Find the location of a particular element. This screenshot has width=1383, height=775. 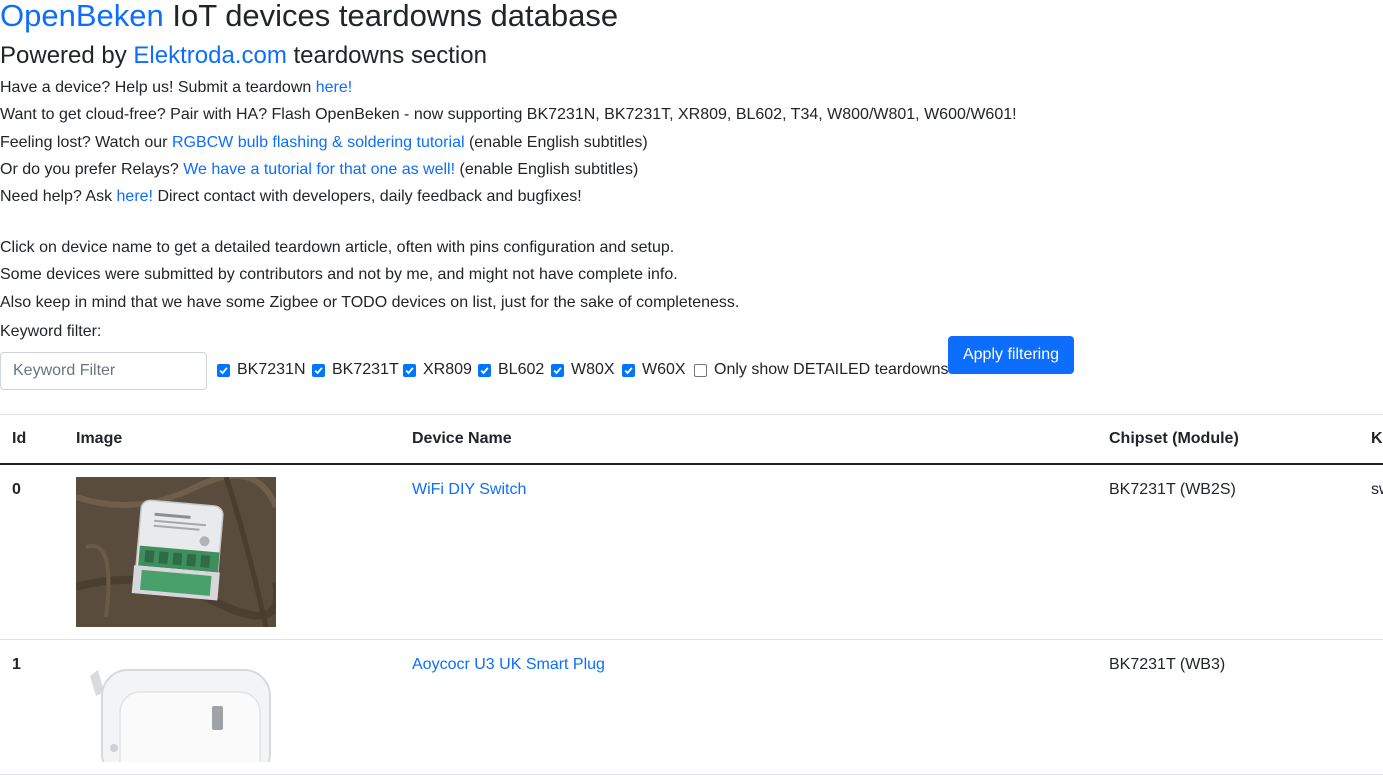

relay-tutorial-link: We have a tutorial for that one as well! is located at coordinates (319, 169).